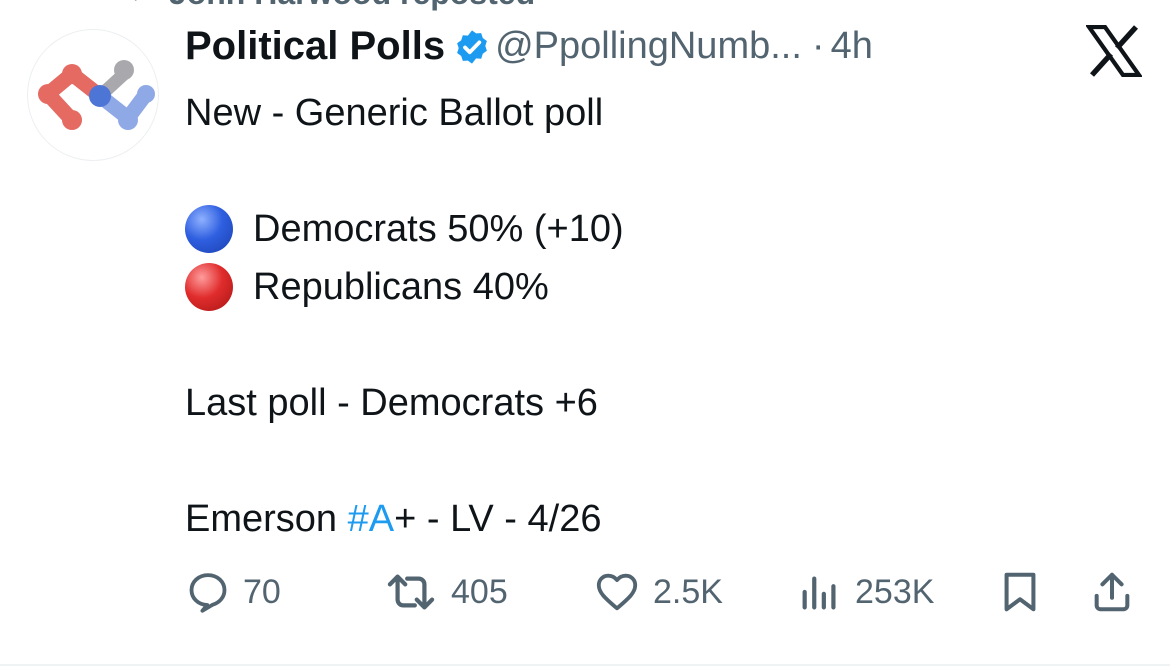 This screenshot has width=1170, height=670. I want to click on hashtag-link: #A, so click(371, 519).